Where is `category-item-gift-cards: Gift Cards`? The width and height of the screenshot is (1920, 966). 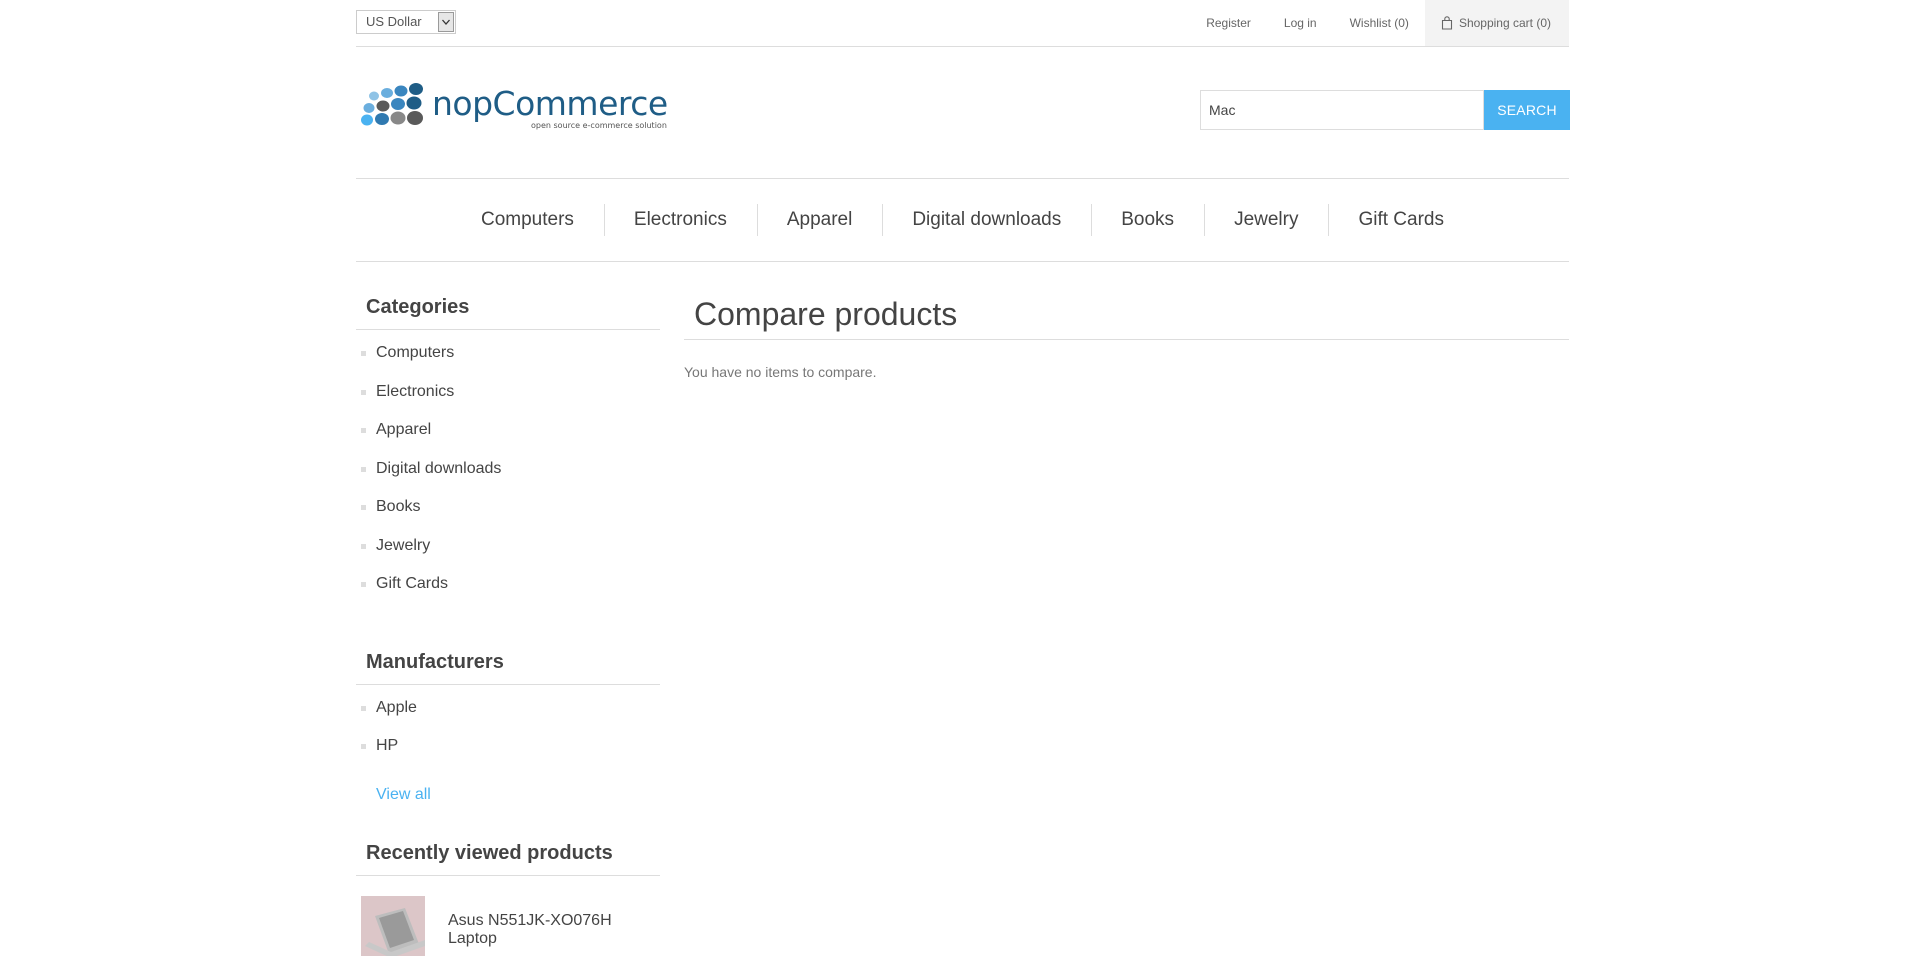 category-item-gift-cards: Gift Cards is located at coordinates (508, 584).